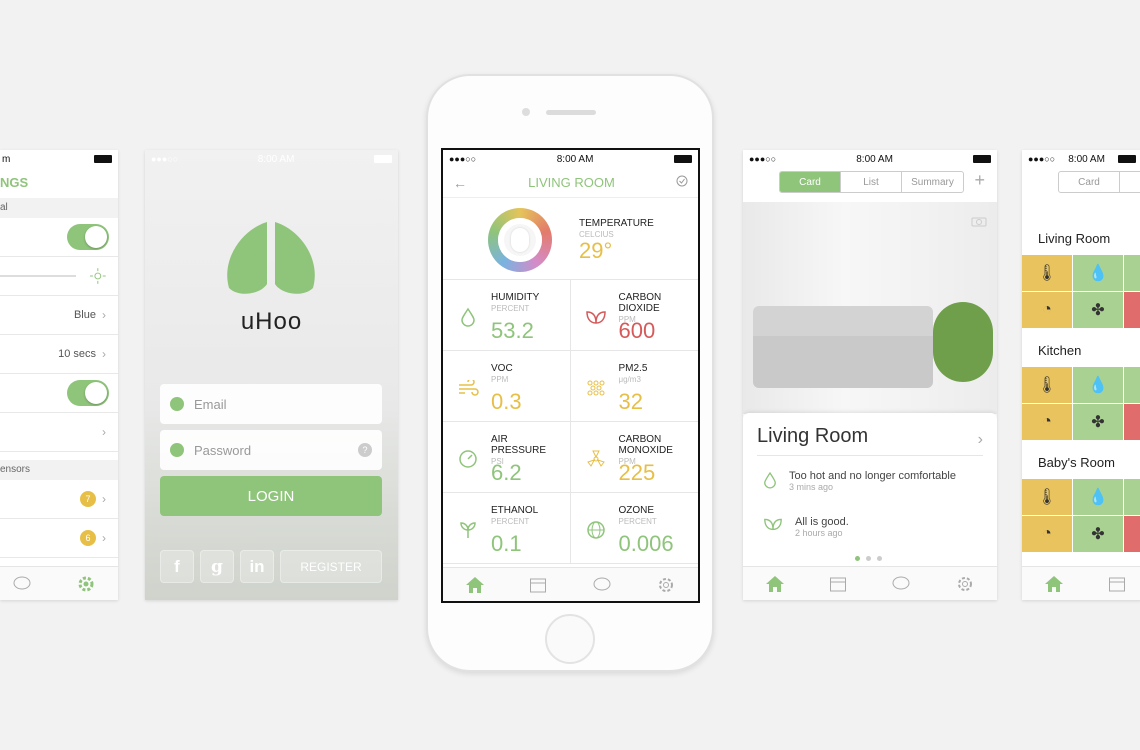 The height and width of the screenshot is (750, 1140). What do you see at coordinates (979, 223) in the screenshot?
I see `camera-icon` at bounding box center [979, 223].